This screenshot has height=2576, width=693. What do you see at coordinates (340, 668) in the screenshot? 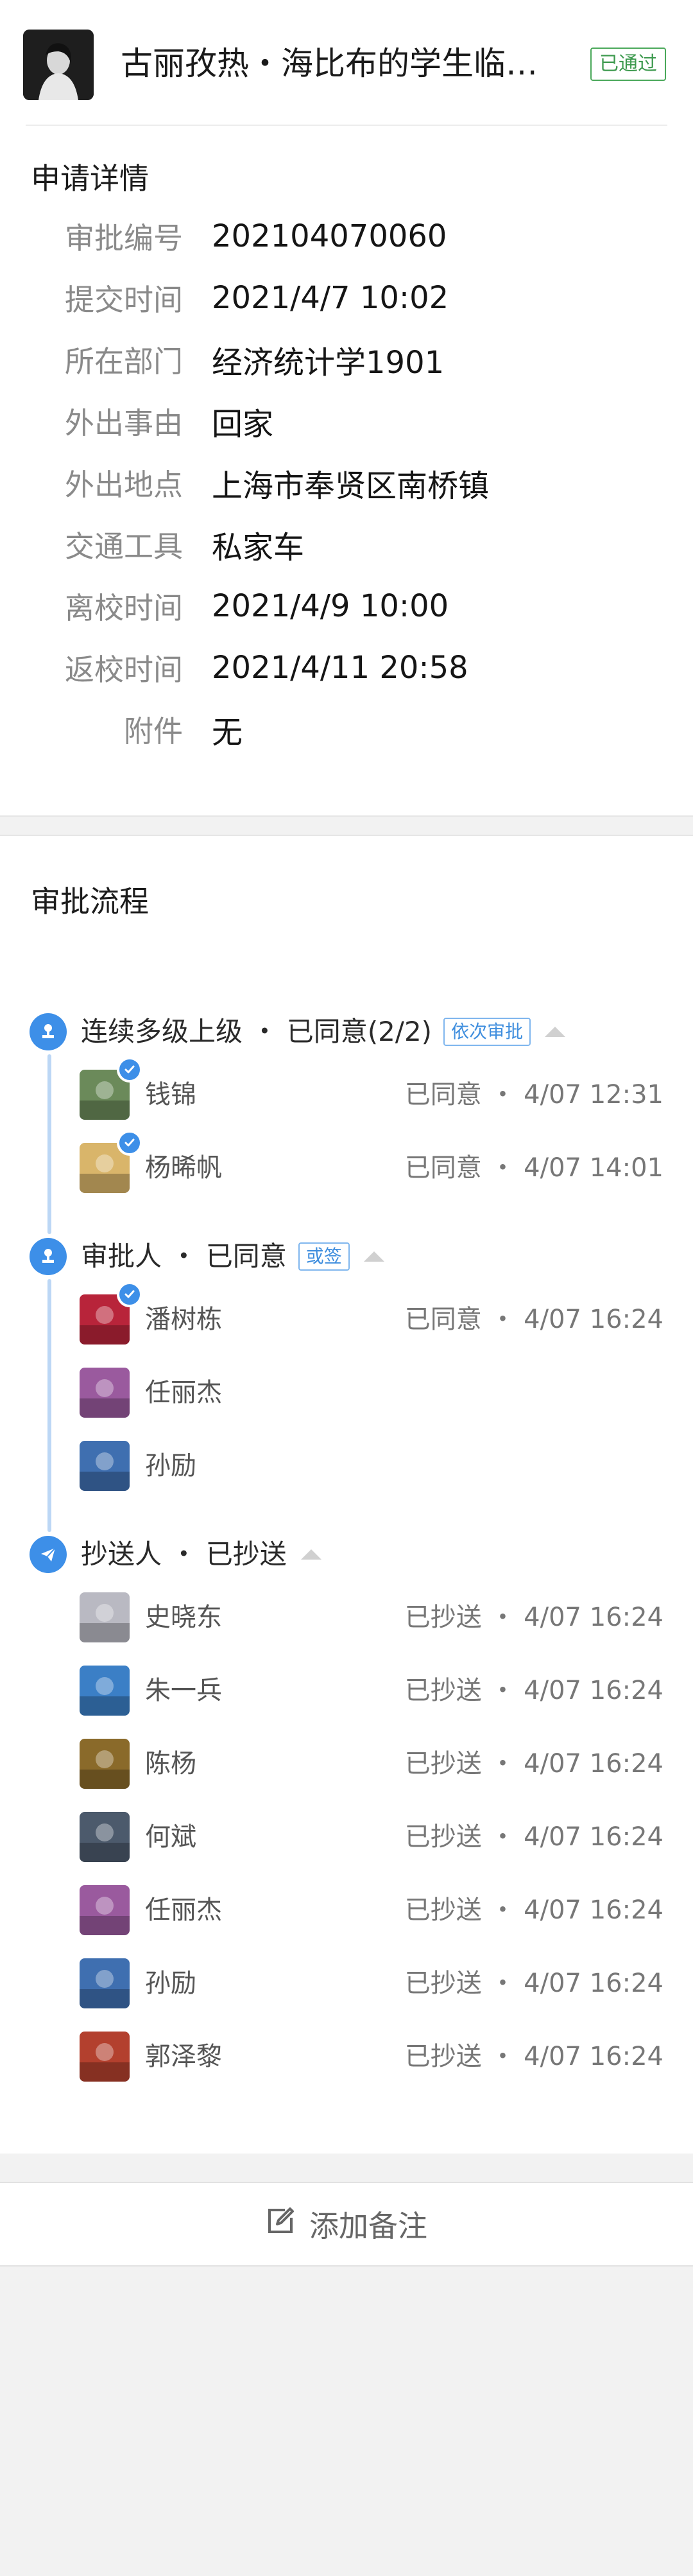
I see `detail-value: 2021/4/11 20:58` at bounding box center [340, 668].